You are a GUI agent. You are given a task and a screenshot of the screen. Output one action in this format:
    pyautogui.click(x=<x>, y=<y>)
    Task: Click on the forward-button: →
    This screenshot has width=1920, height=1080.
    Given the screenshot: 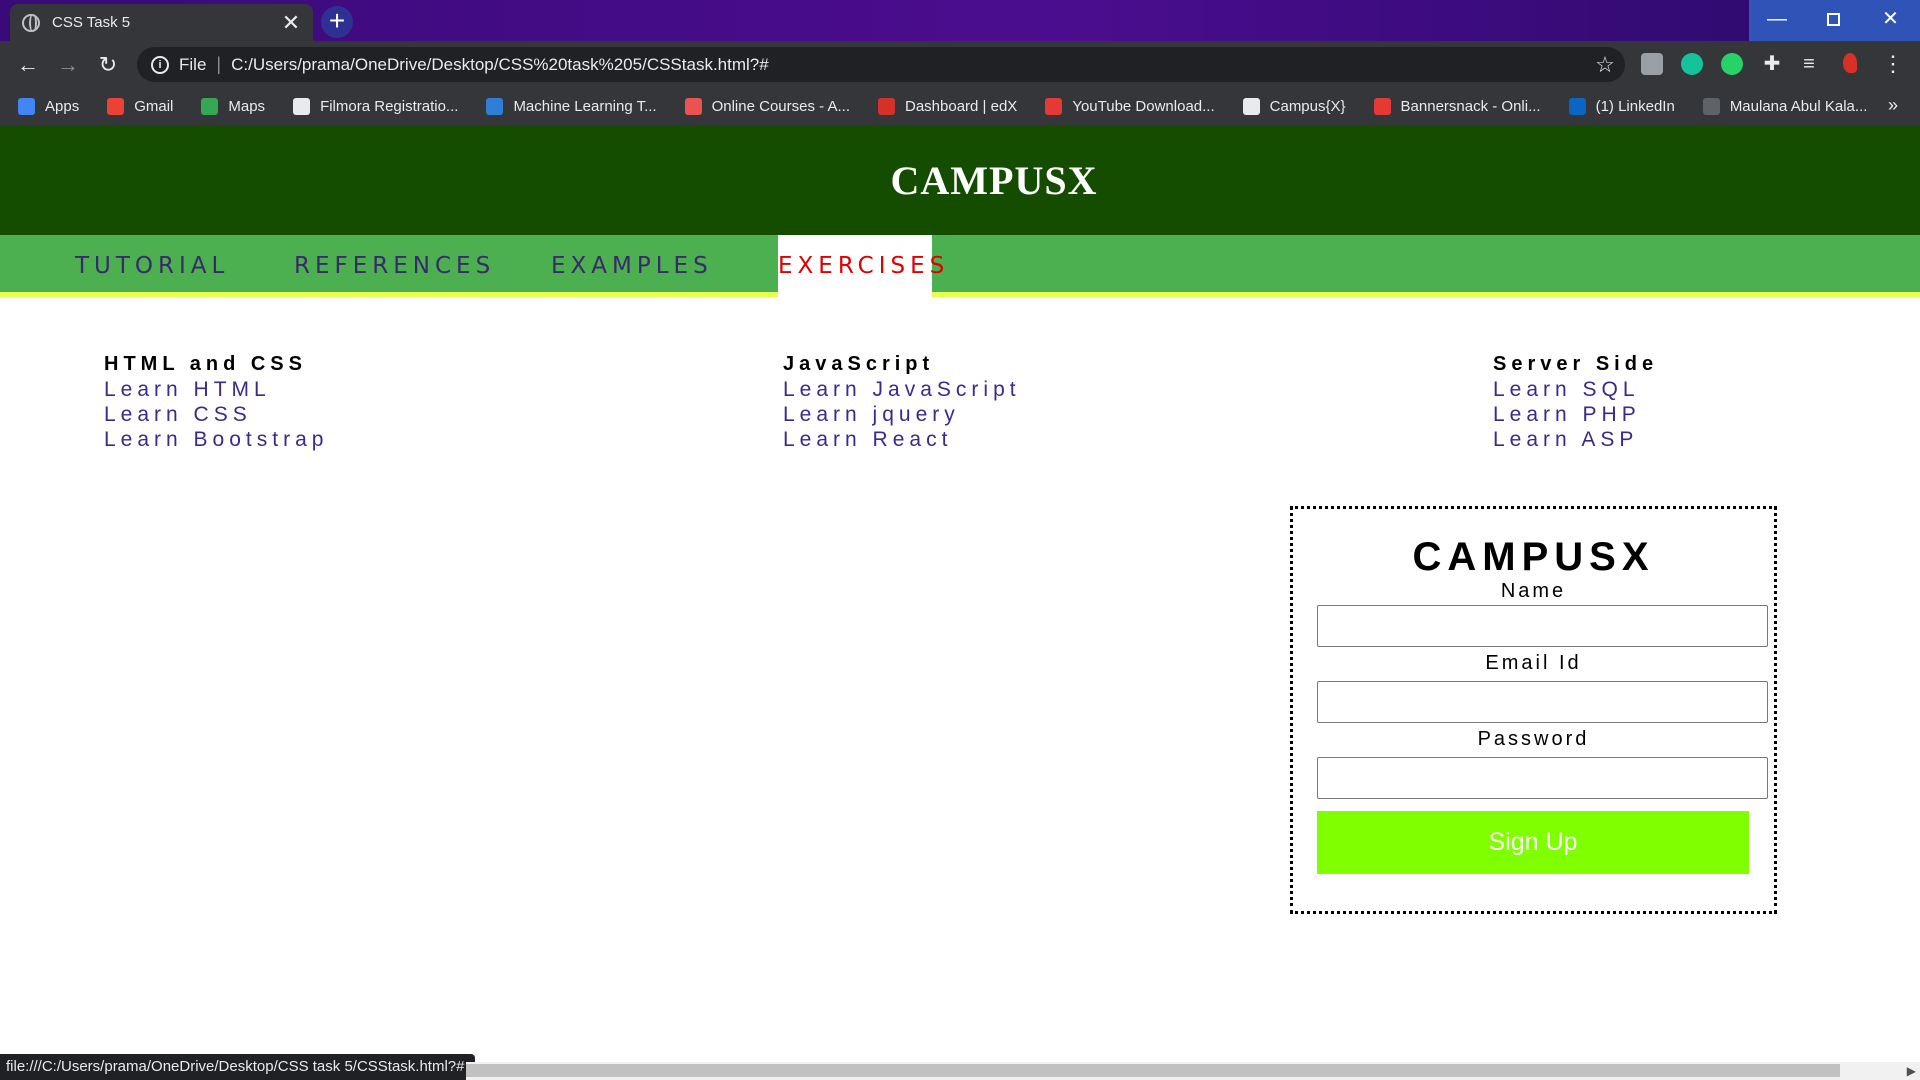 What is the action you would take?
    pyautogui.click(x=68, y=65)
    